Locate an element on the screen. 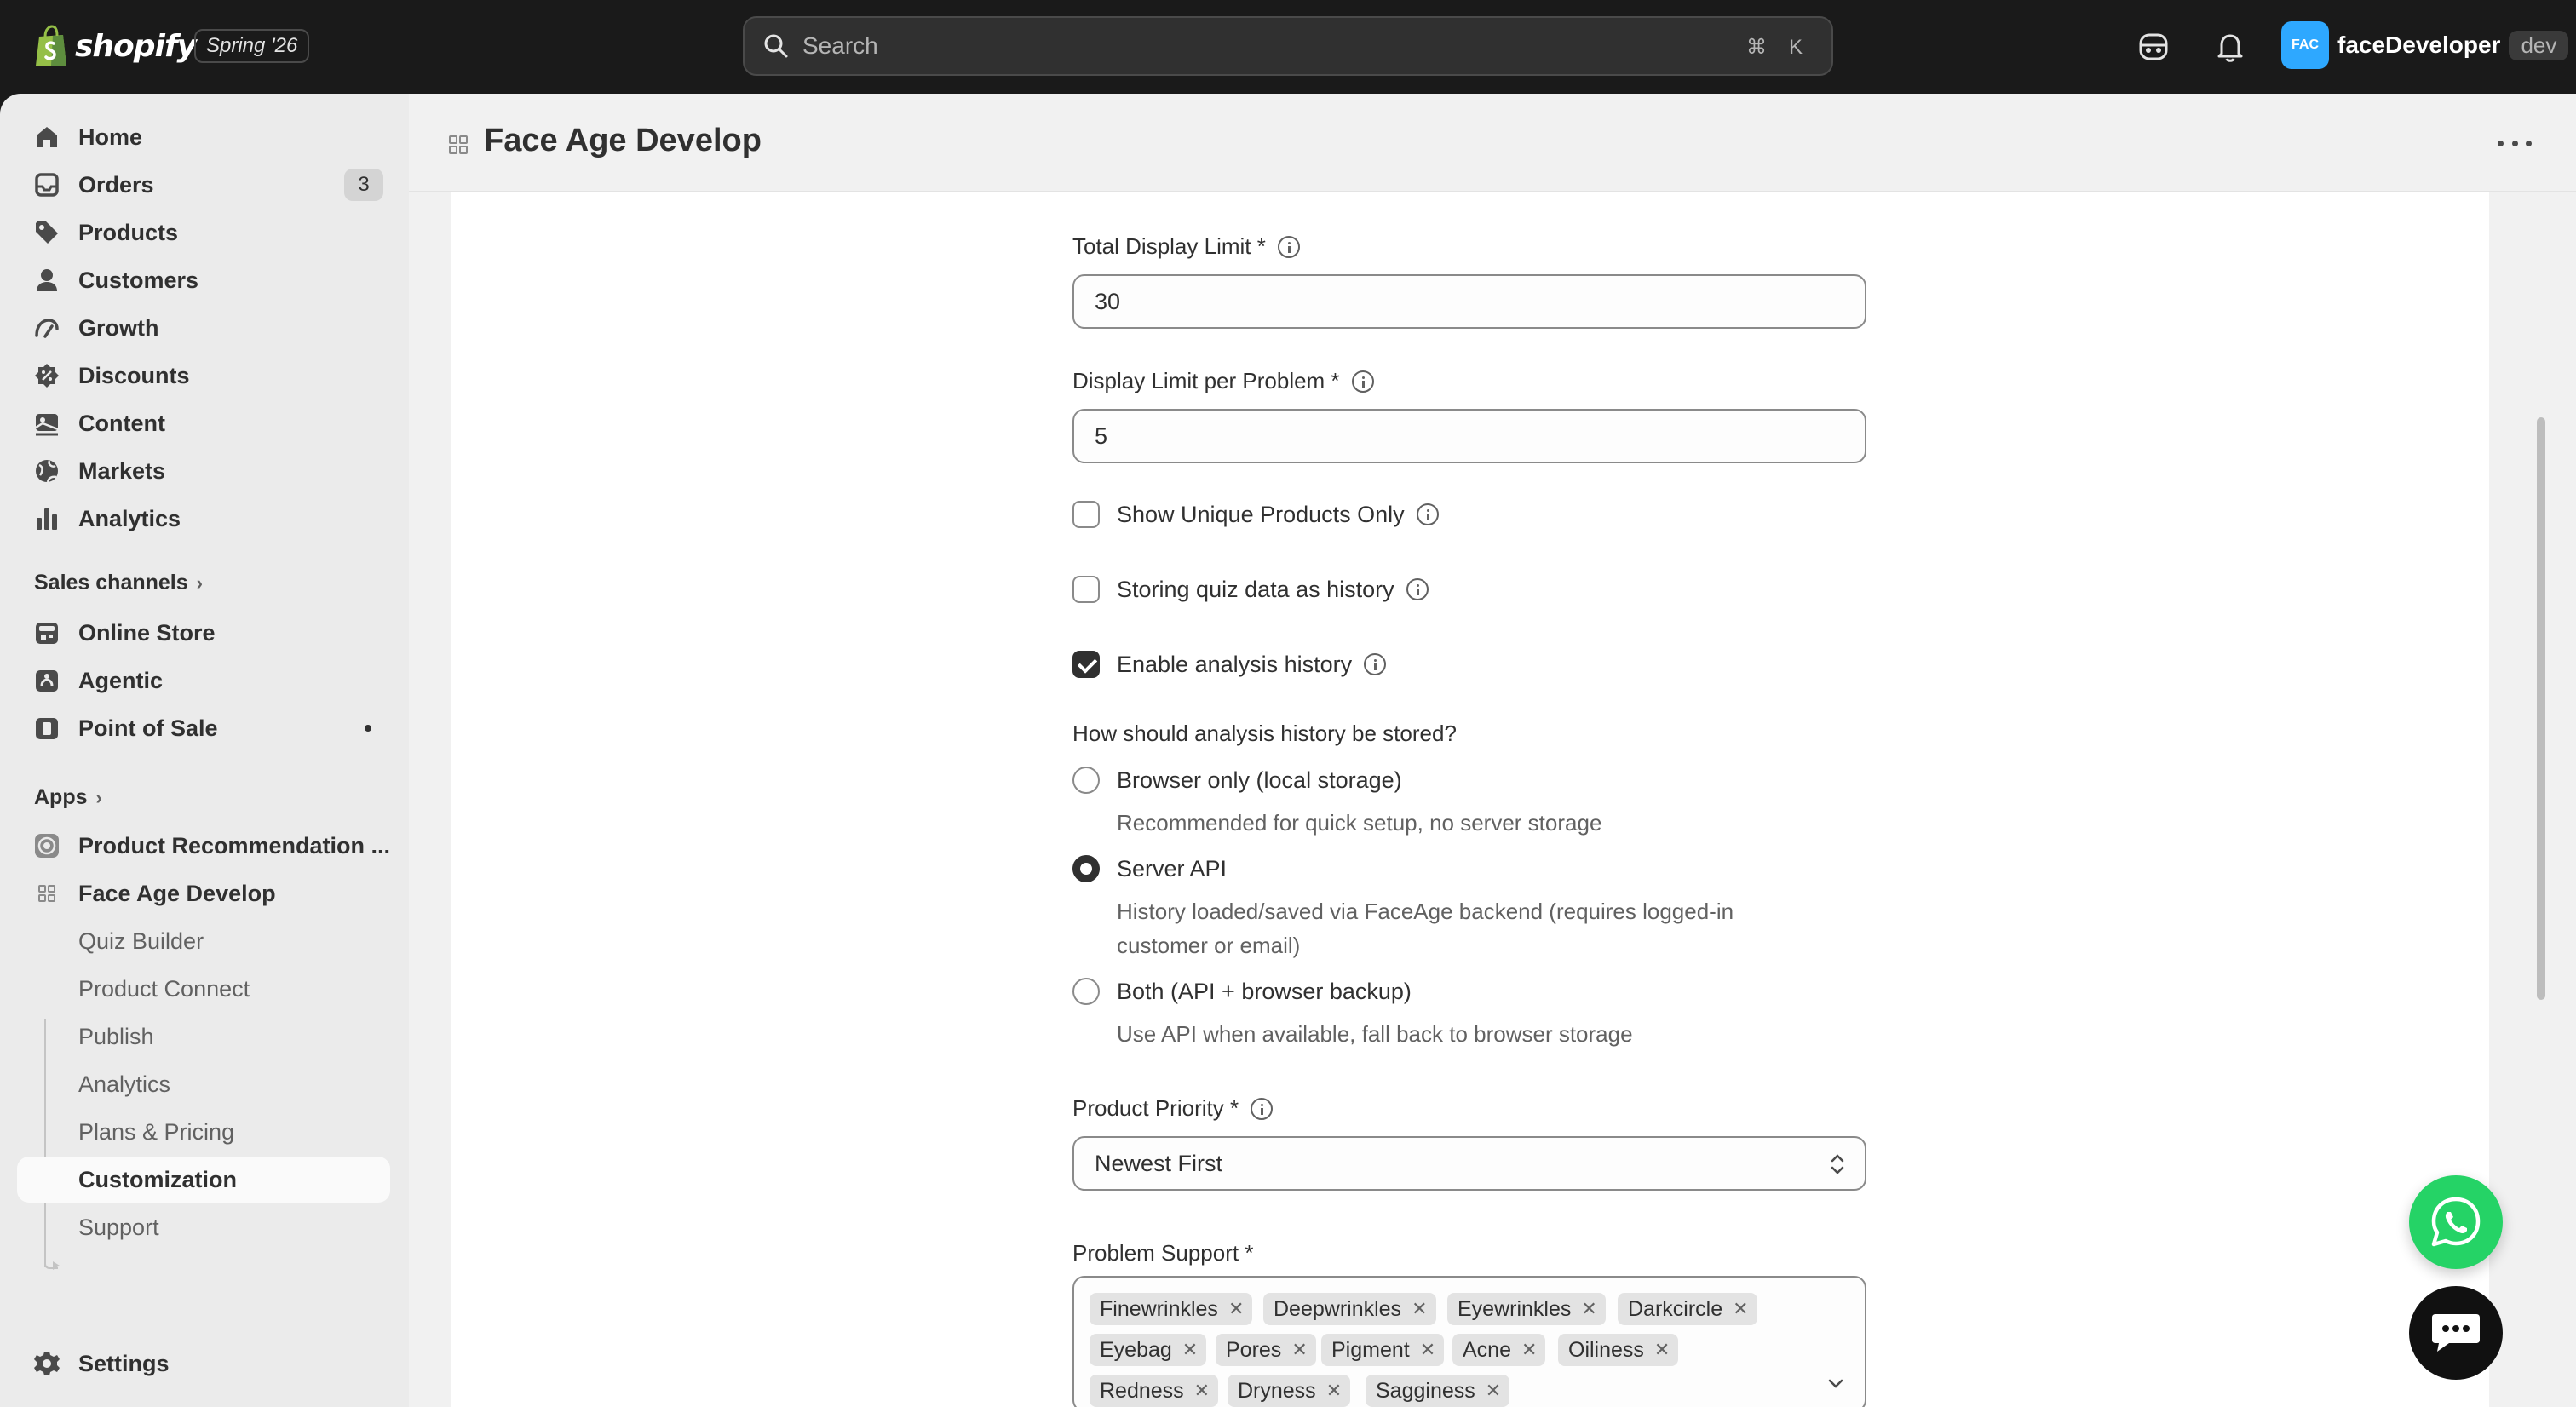 The height and width of the screenshot is (1407, 2576). page-scrollbar is located at coordinates (2541, 708).